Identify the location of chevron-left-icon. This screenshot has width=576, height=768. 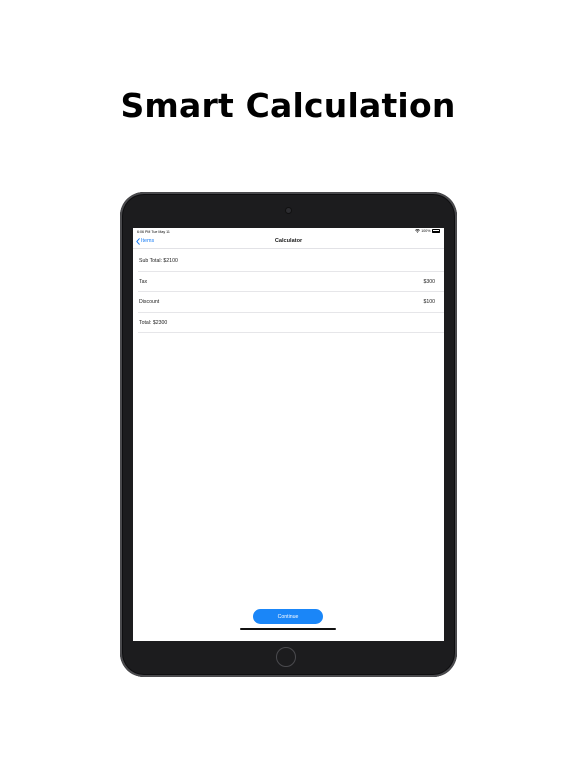
(138, 241).